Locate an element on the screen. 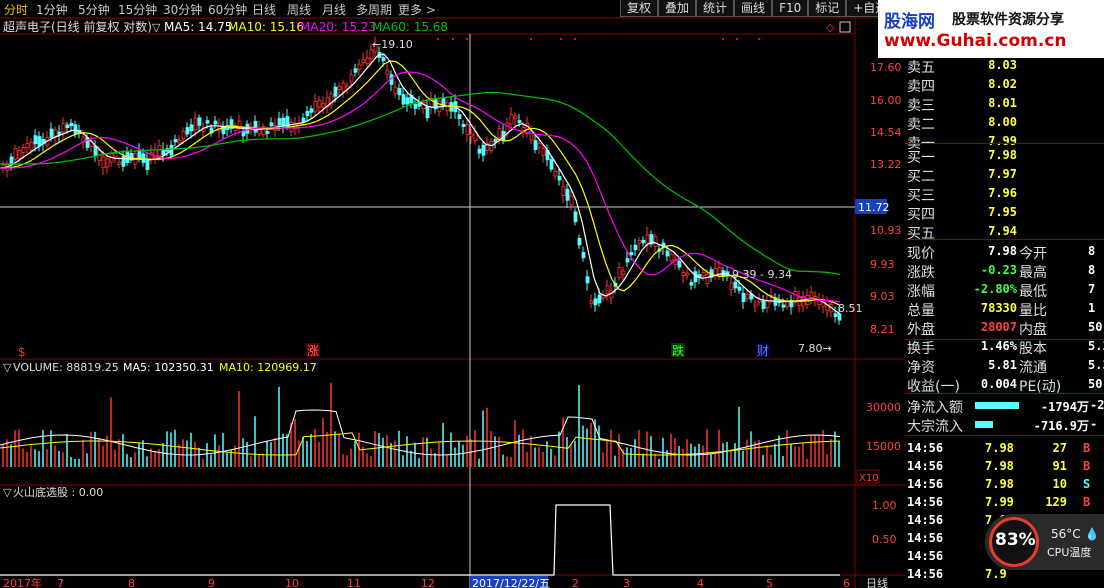 Image resolution: width=1104 pixels, height=588 pixels. cpu-temp: 56°C 💧 is located at coordinates (1075, 534).